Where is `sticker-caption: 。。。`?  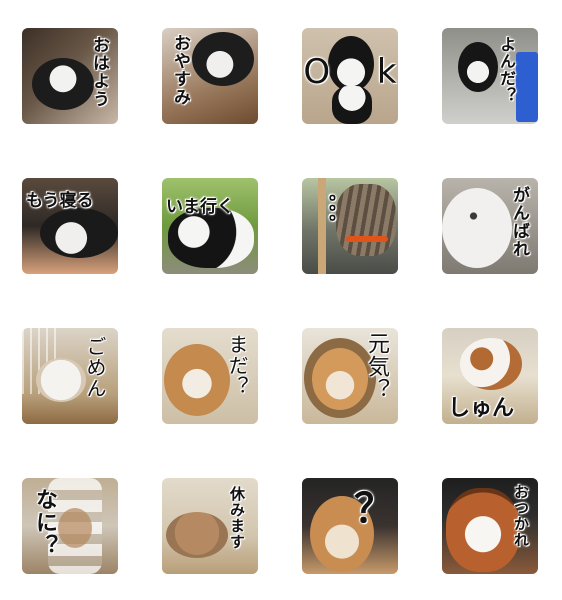
sticker-caption: 。。。 is located at coordinates (325, 213).